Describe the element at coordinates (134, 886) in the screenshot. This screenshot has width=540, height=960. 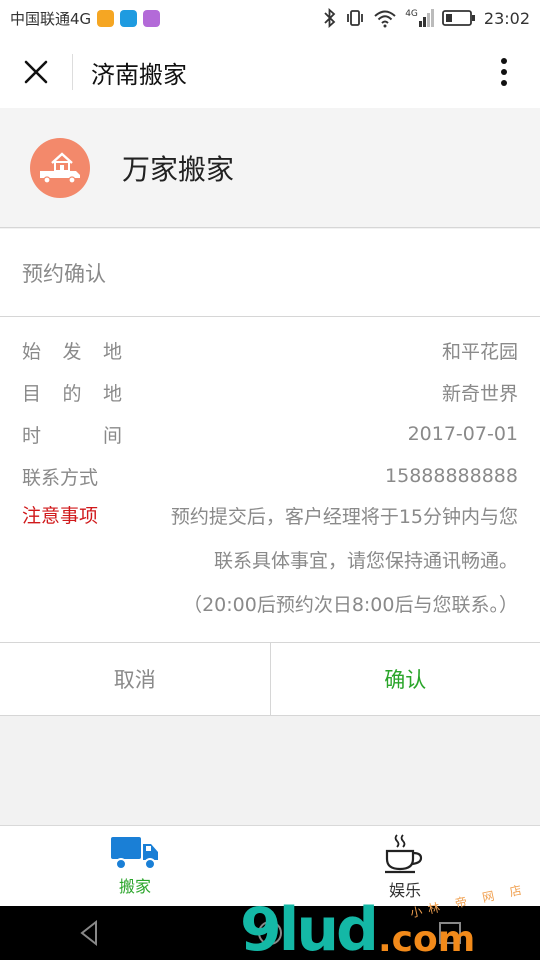
I see `tab-moving-label: 搬家` at that location.